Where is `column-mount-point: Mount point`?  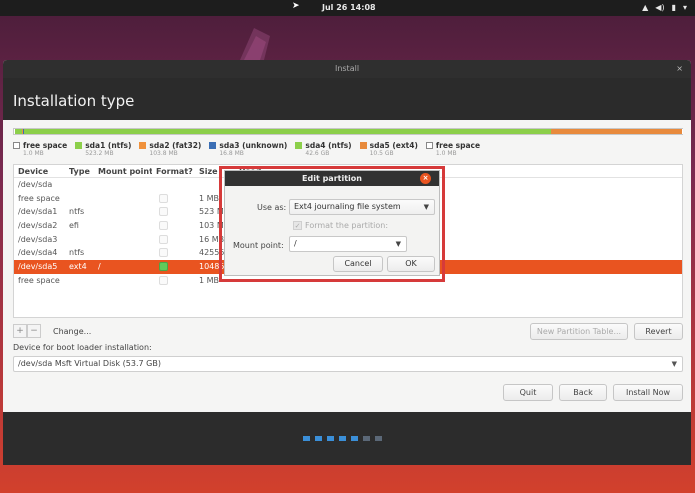
column-mount-point: Mount point is located at coordinates (123, 171).